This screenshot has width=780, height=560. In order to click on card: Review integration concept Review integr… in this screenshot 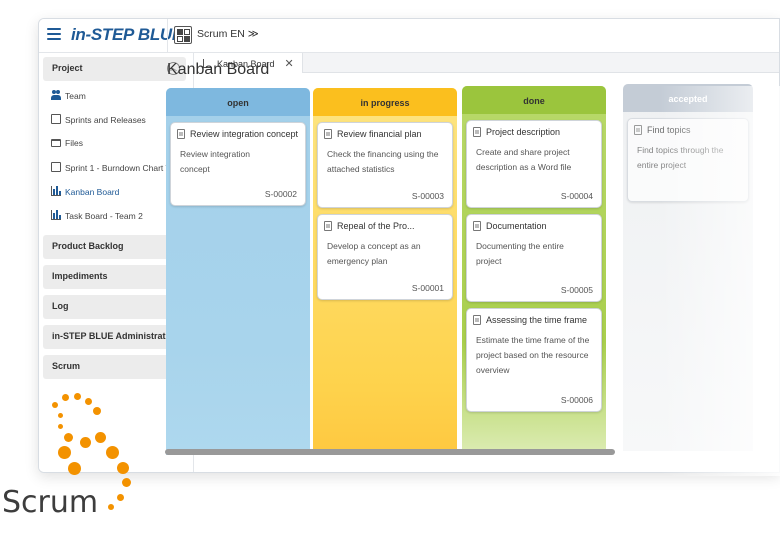, I will do `click(238, 164)`.